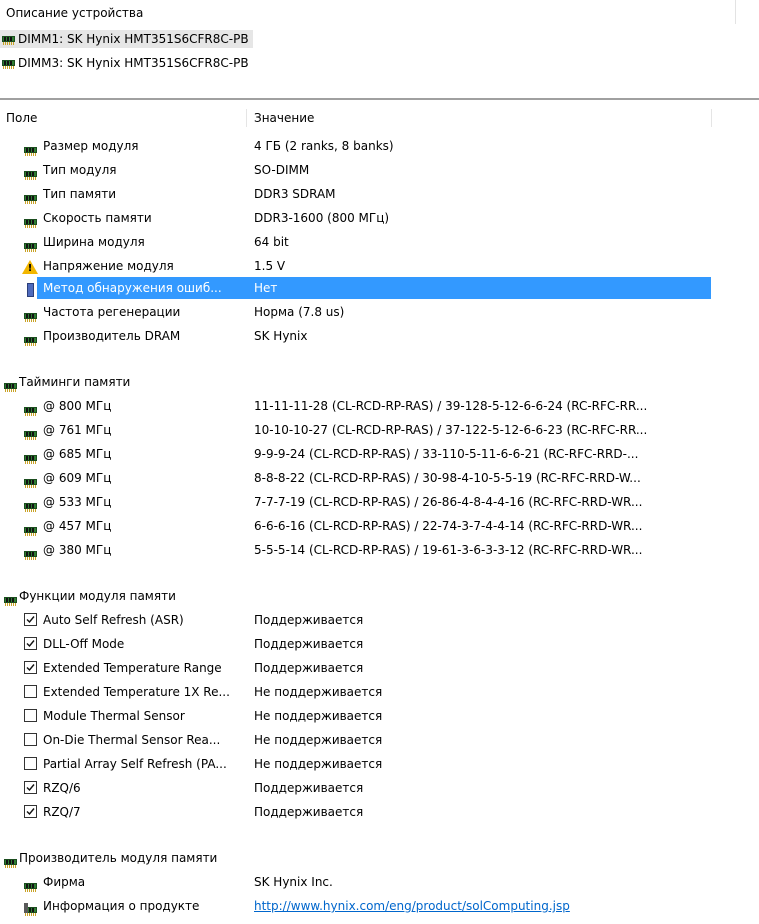  I want to click on section-header-features: Функции модуля памяти, so click(379, 596).